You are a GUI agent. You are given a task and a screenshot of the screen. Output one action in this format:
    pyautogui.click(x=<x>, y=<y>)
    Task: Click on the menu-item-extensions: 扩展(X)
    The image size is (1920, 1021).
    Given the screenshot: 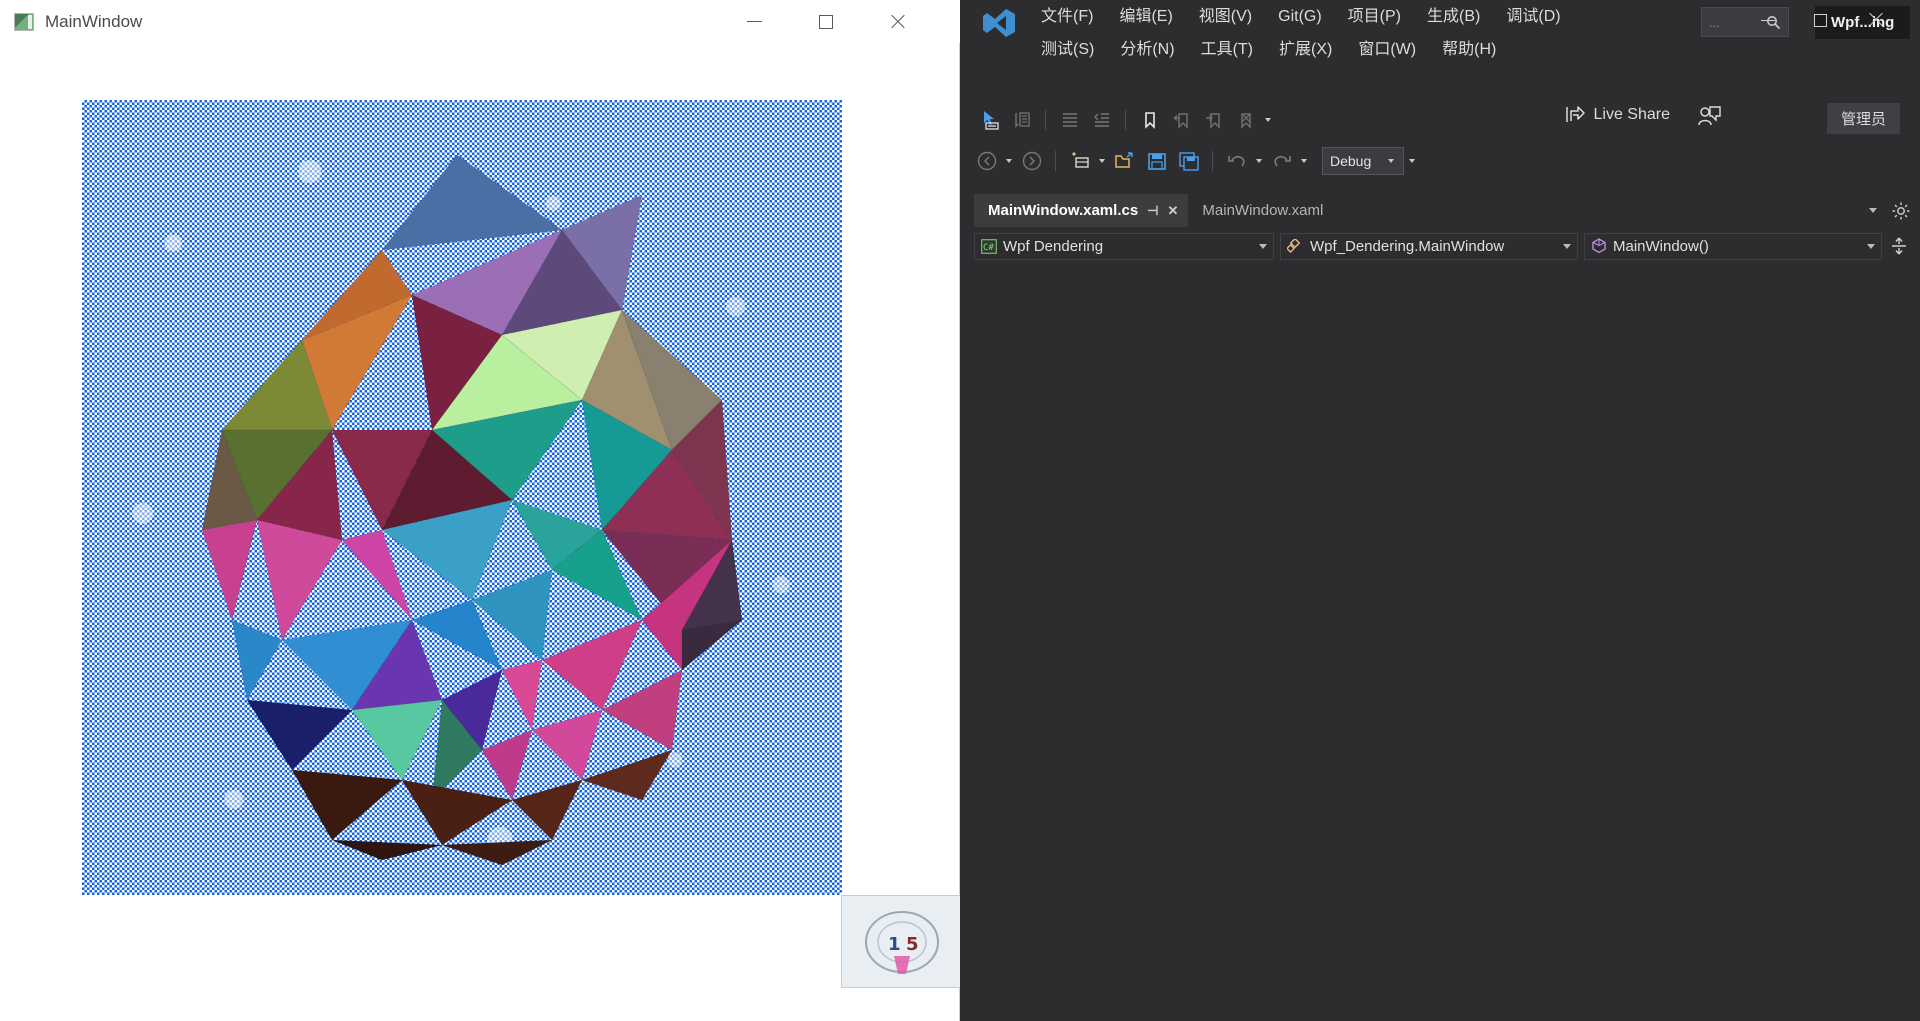 What is the action you would take?
    pyautogui.click(x=1305, y=49)
    